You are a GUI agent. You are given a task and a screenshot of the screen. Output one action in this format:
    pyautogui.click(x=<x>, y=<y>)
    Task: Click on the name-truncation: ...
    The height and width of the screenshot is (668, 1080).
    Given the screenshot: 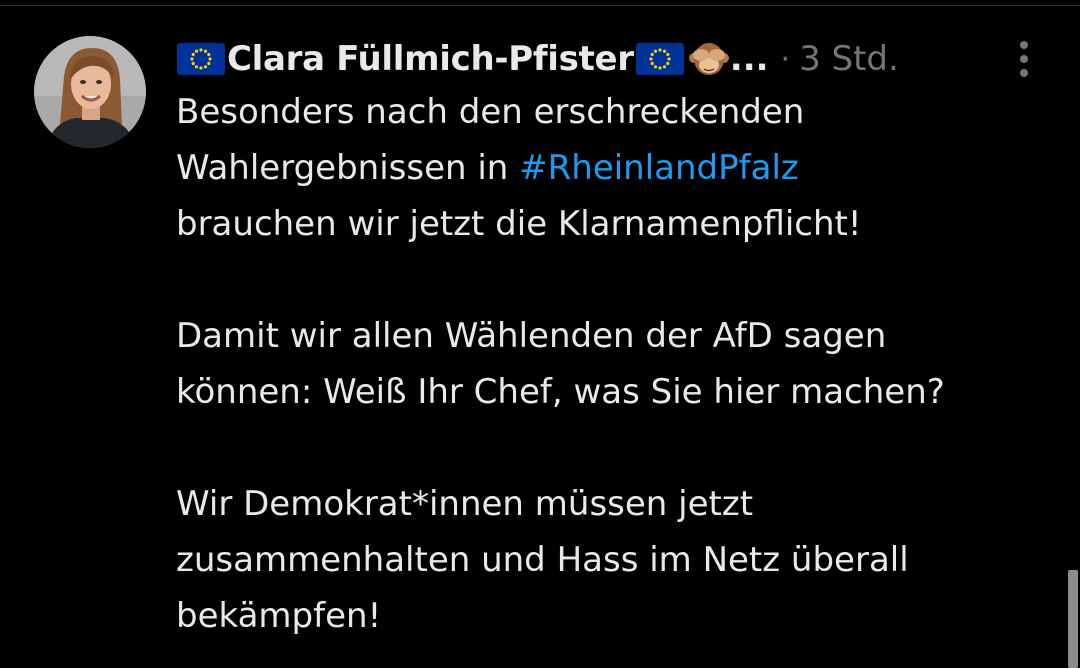 What is the action you would take?
    pyautogui.click(x=749, y=59)
    